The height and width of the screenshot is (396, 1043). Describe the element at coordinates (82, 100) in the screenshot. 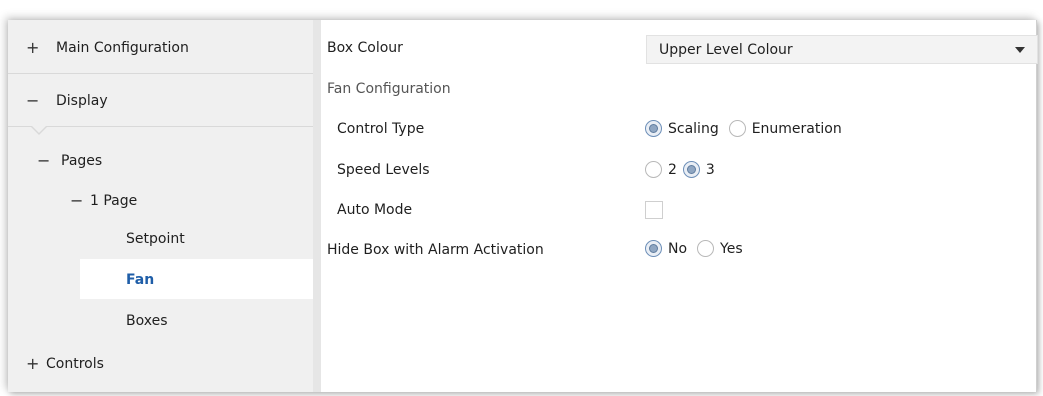

I see `sidebar-item-label: Display` at that location.